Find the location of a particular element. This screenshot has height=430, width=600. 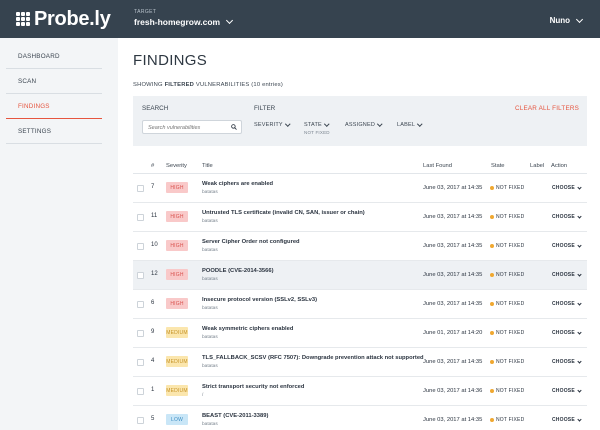

search-box is located at coordinates (192, 127).